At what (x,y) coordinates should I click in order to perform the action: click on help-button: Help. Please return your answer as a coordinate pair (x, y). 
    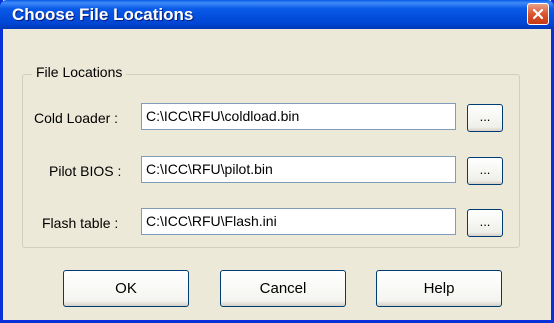
    Looking at the image, I should click on (439, 288).